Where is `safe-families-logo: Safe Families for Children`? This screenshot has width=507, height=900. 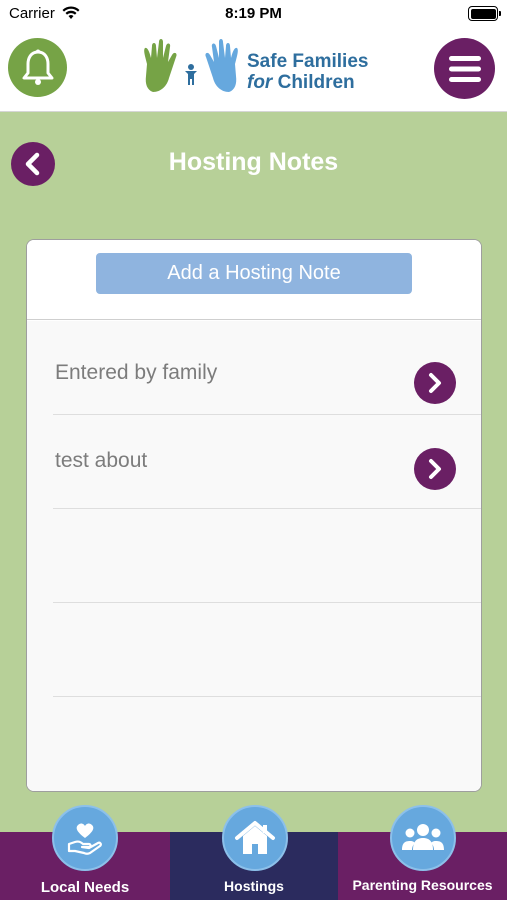 safe-families-logo: Safe Families for Children is located at coordinates (256, 69).